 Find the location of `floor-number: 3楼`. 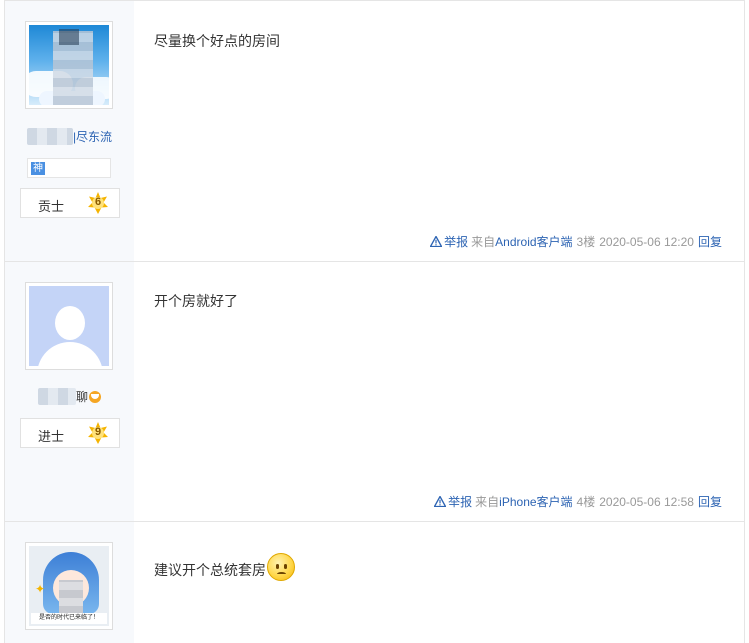

floor-number: 3楼 is located at coordinates (586, 242).